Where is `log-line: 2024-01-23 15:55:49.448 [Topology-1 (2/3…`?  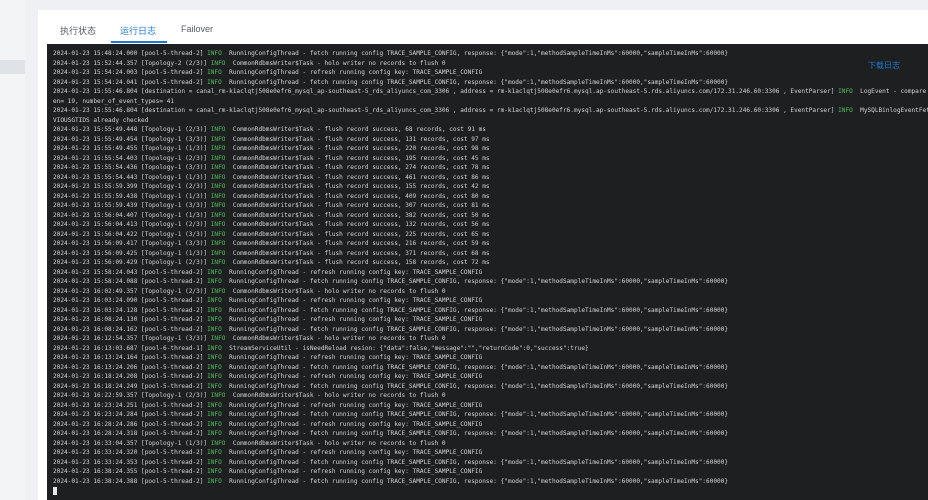 log-line: 2024-01-23 15:55:49.448 [Topology-1 (2/3… is located at coordinates (490, 130).